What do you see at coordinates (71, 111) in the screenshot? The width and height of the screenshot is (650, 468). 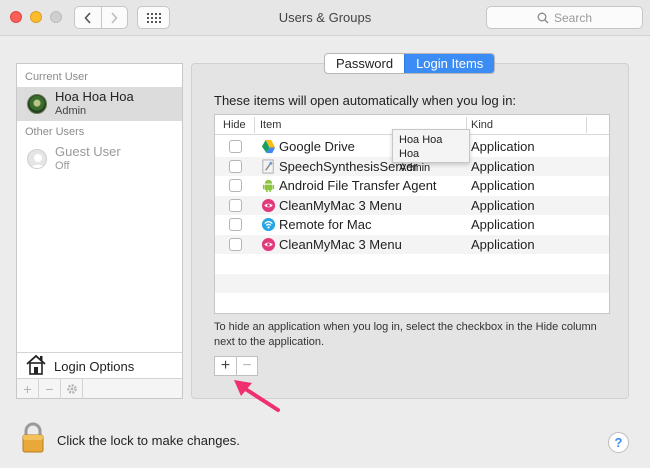 I see `user-role: Admin` at bounding box center [71, 111].